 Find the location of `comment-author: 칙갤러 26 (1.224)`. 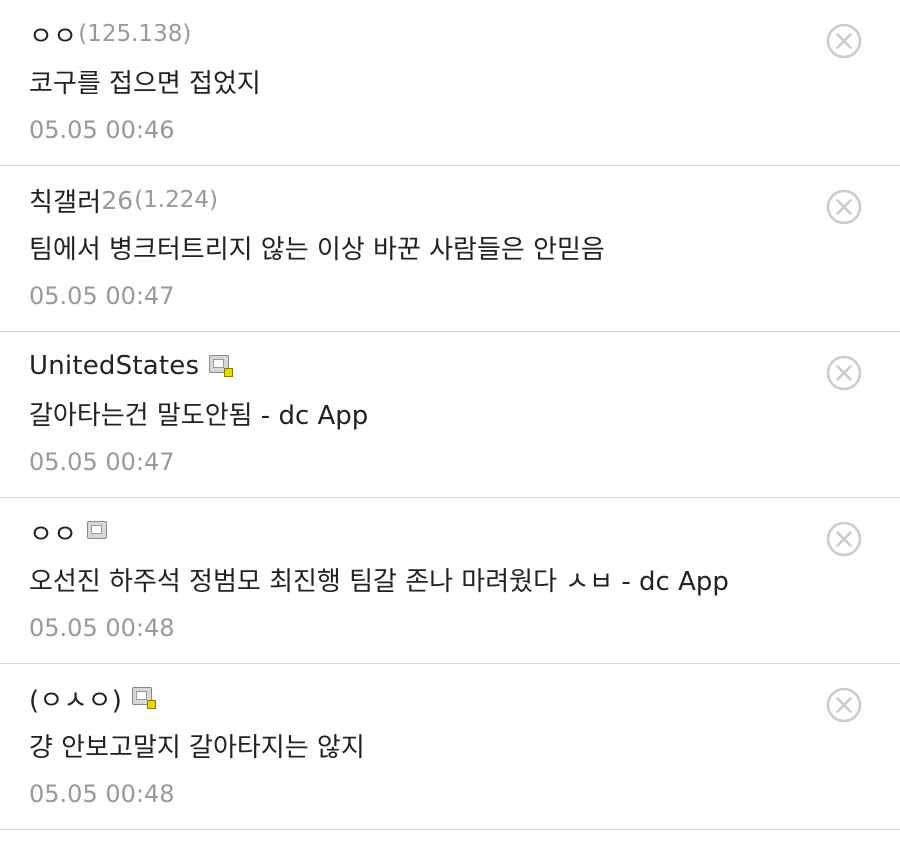

comment-author: 칙갤러 26 (1.224) is located at coordinates (123, 200).